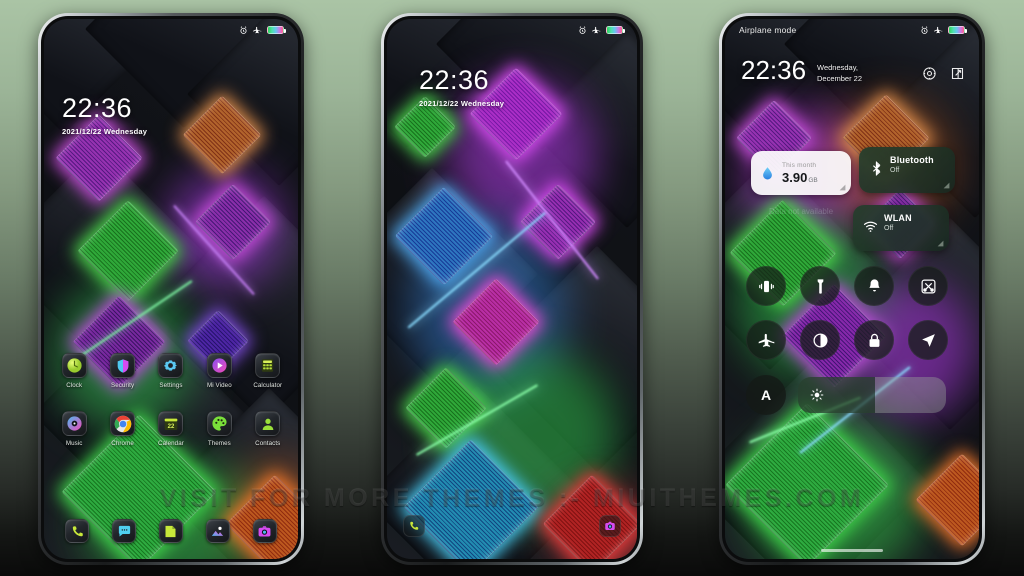 This screenshot has height=576, width=1024. Describe the element at coordinates (872, 395) in the screenshot. I see `brightness-slider` at that location.